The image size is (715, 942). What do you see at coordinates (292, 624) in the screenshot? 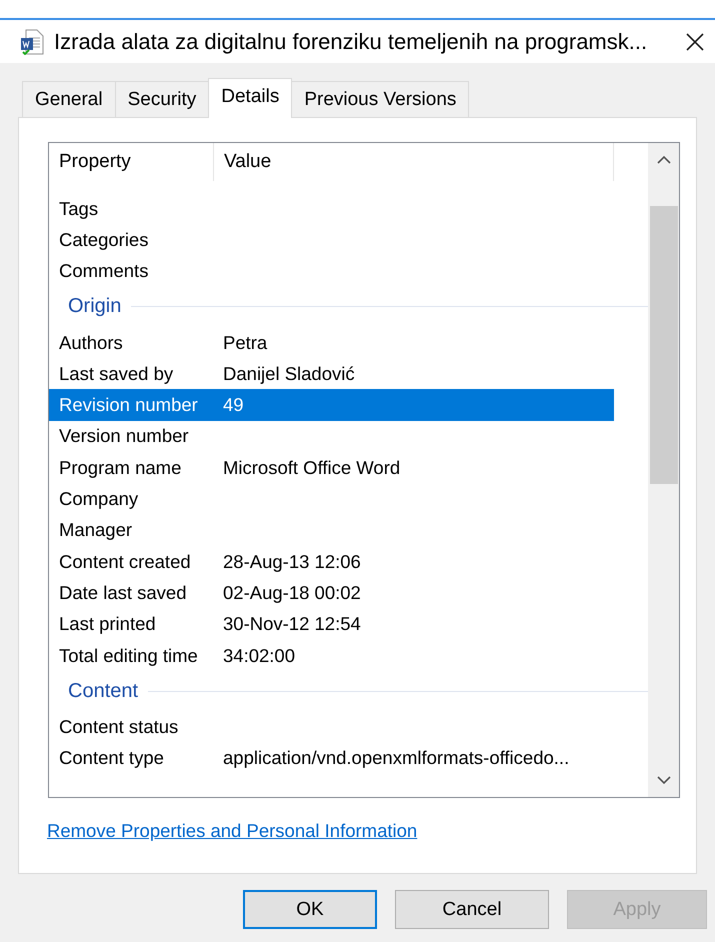
I see `property-value: 30-Nov-12 12:54` at bounding box center [292, 624].